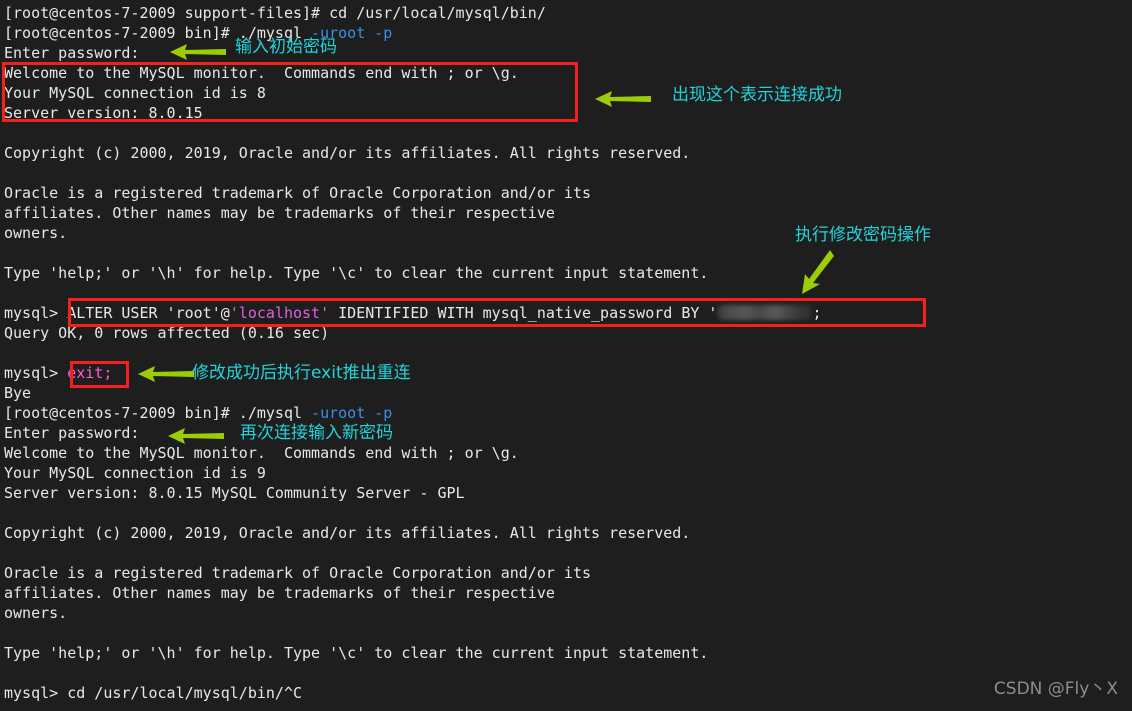 The image size is (1132, 711). I want to click on annotation-connection-success: 出现这个表示连接成功, so click(757, 95).